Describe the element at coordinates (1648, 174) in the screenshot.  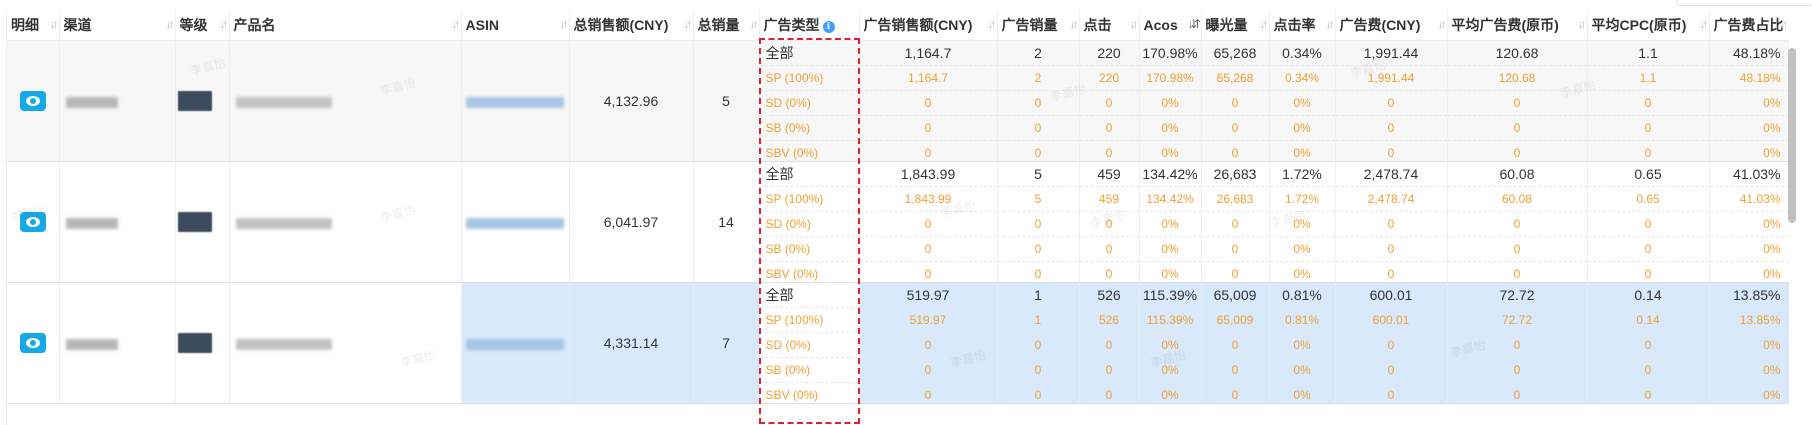
I see `metric-total: 0.65` at that location.